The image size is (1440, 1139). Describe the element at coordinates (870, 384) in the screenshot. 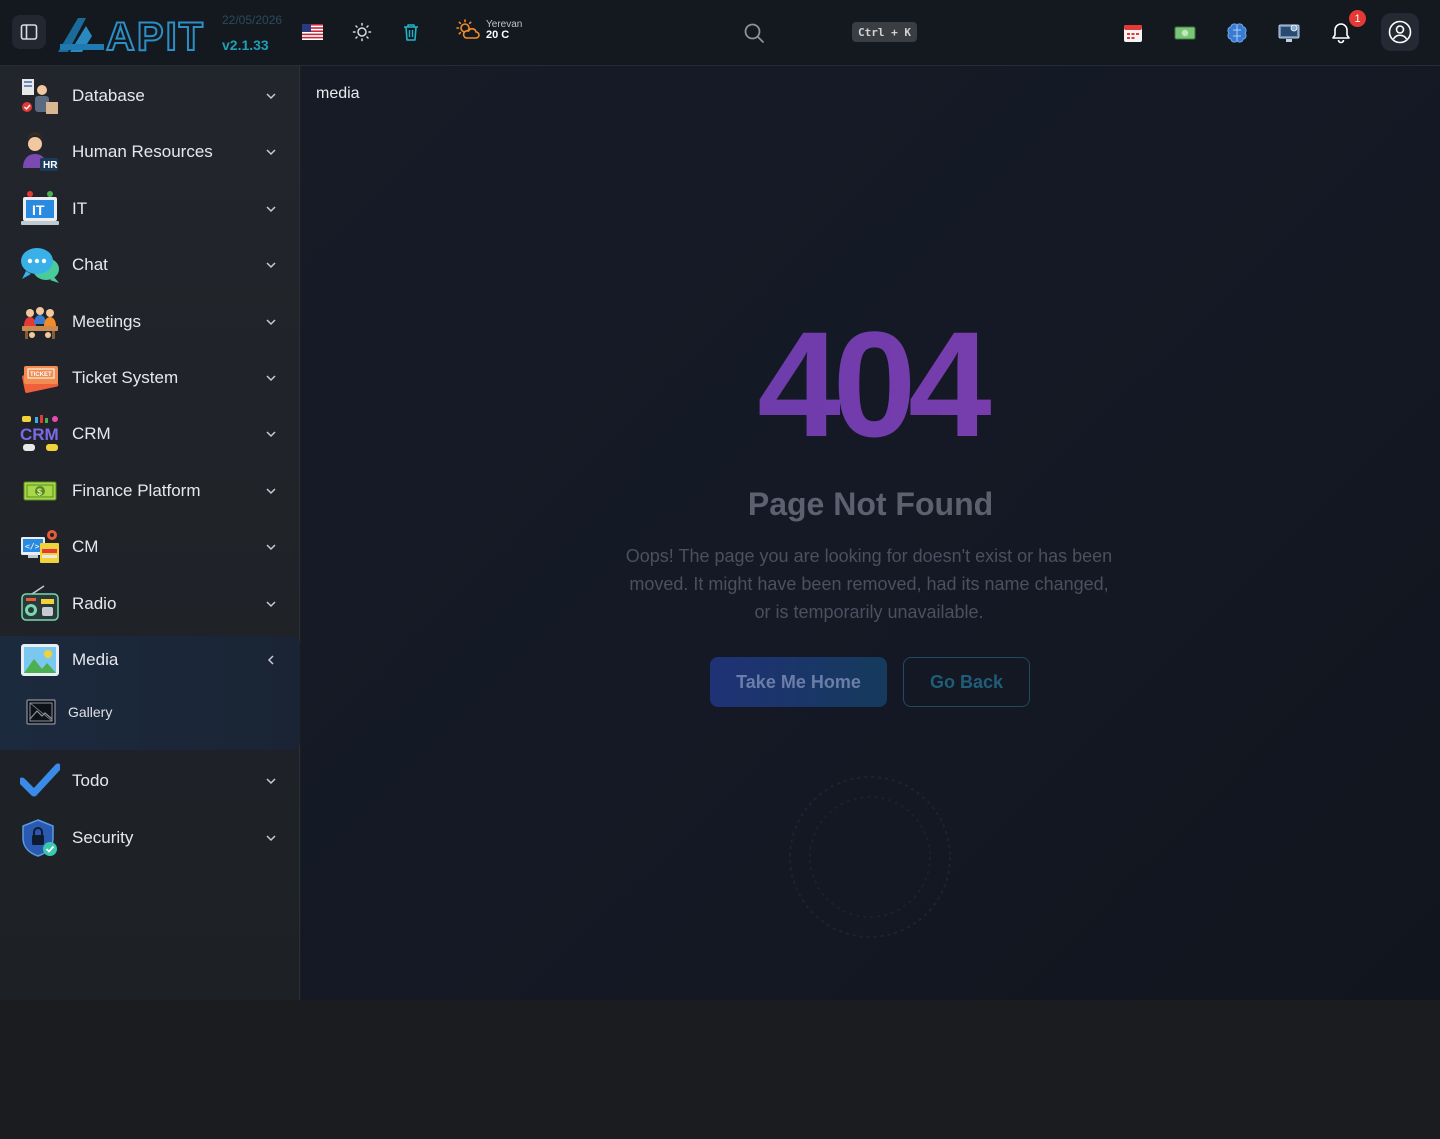

I see `error-code: 404` at that location.